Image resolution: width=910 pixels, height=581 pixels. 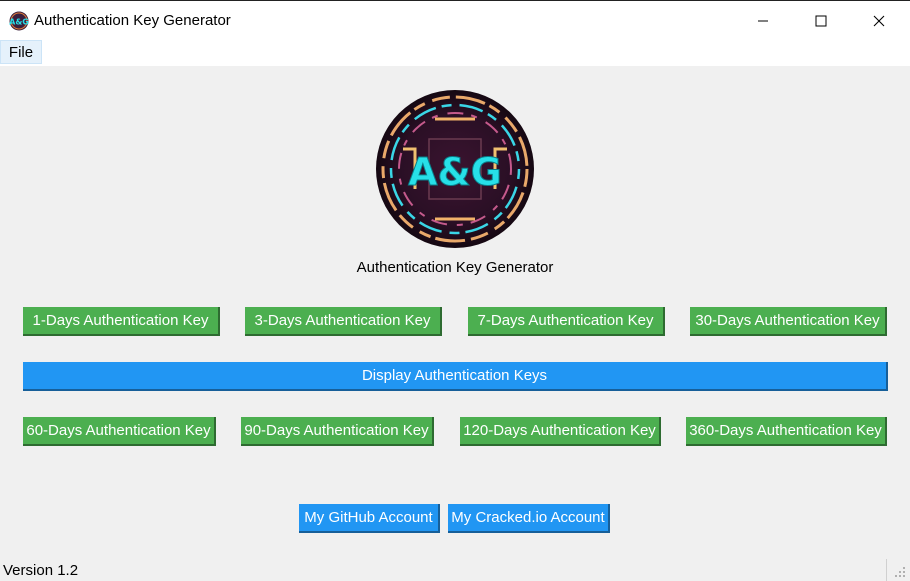 What do you see at coordinates (529, 518) in the screenshot?
I see `cracked-account-button: My Cracked.io Account` at bounding box center [529, 518].